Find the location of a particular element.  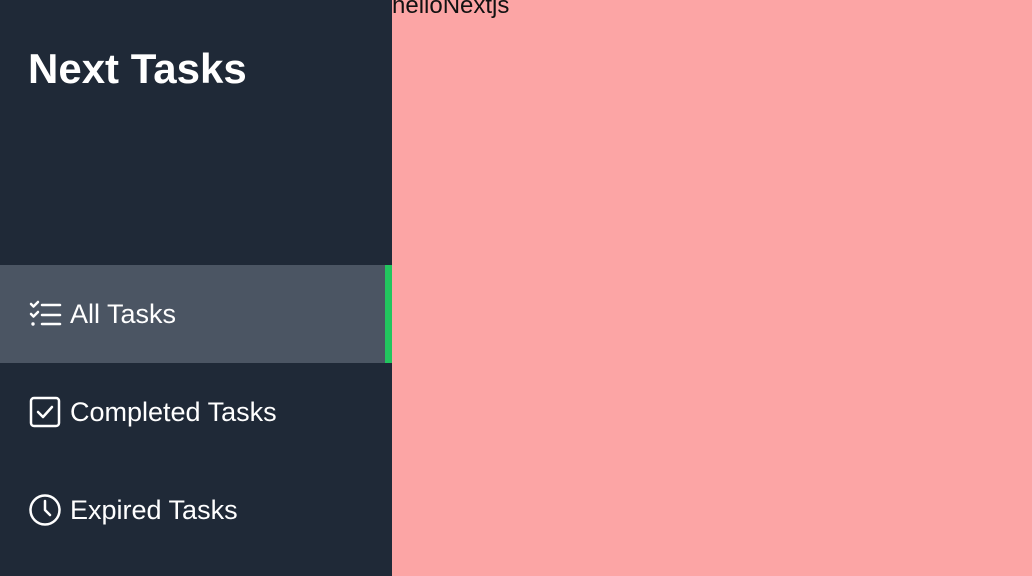

sidebar-item-label: Expired Tasks is located at coordinates (154, 510).